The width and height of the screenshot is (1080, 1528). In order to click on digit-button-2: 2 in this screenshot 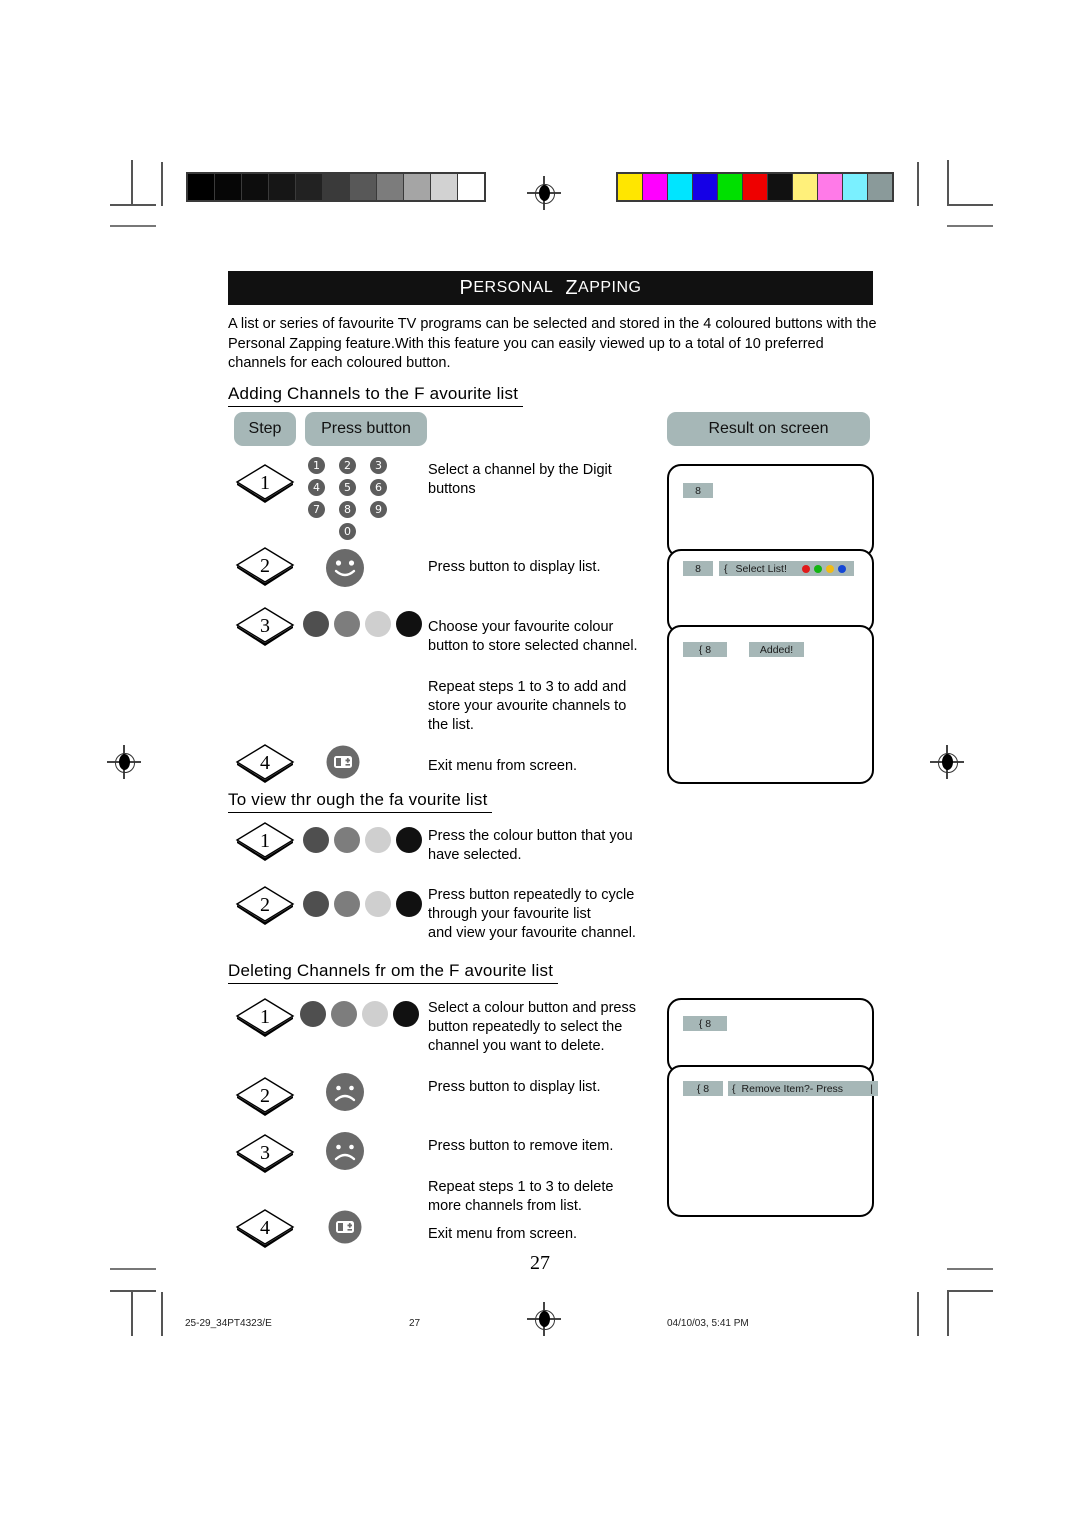, I will do `click(347, 465)`.